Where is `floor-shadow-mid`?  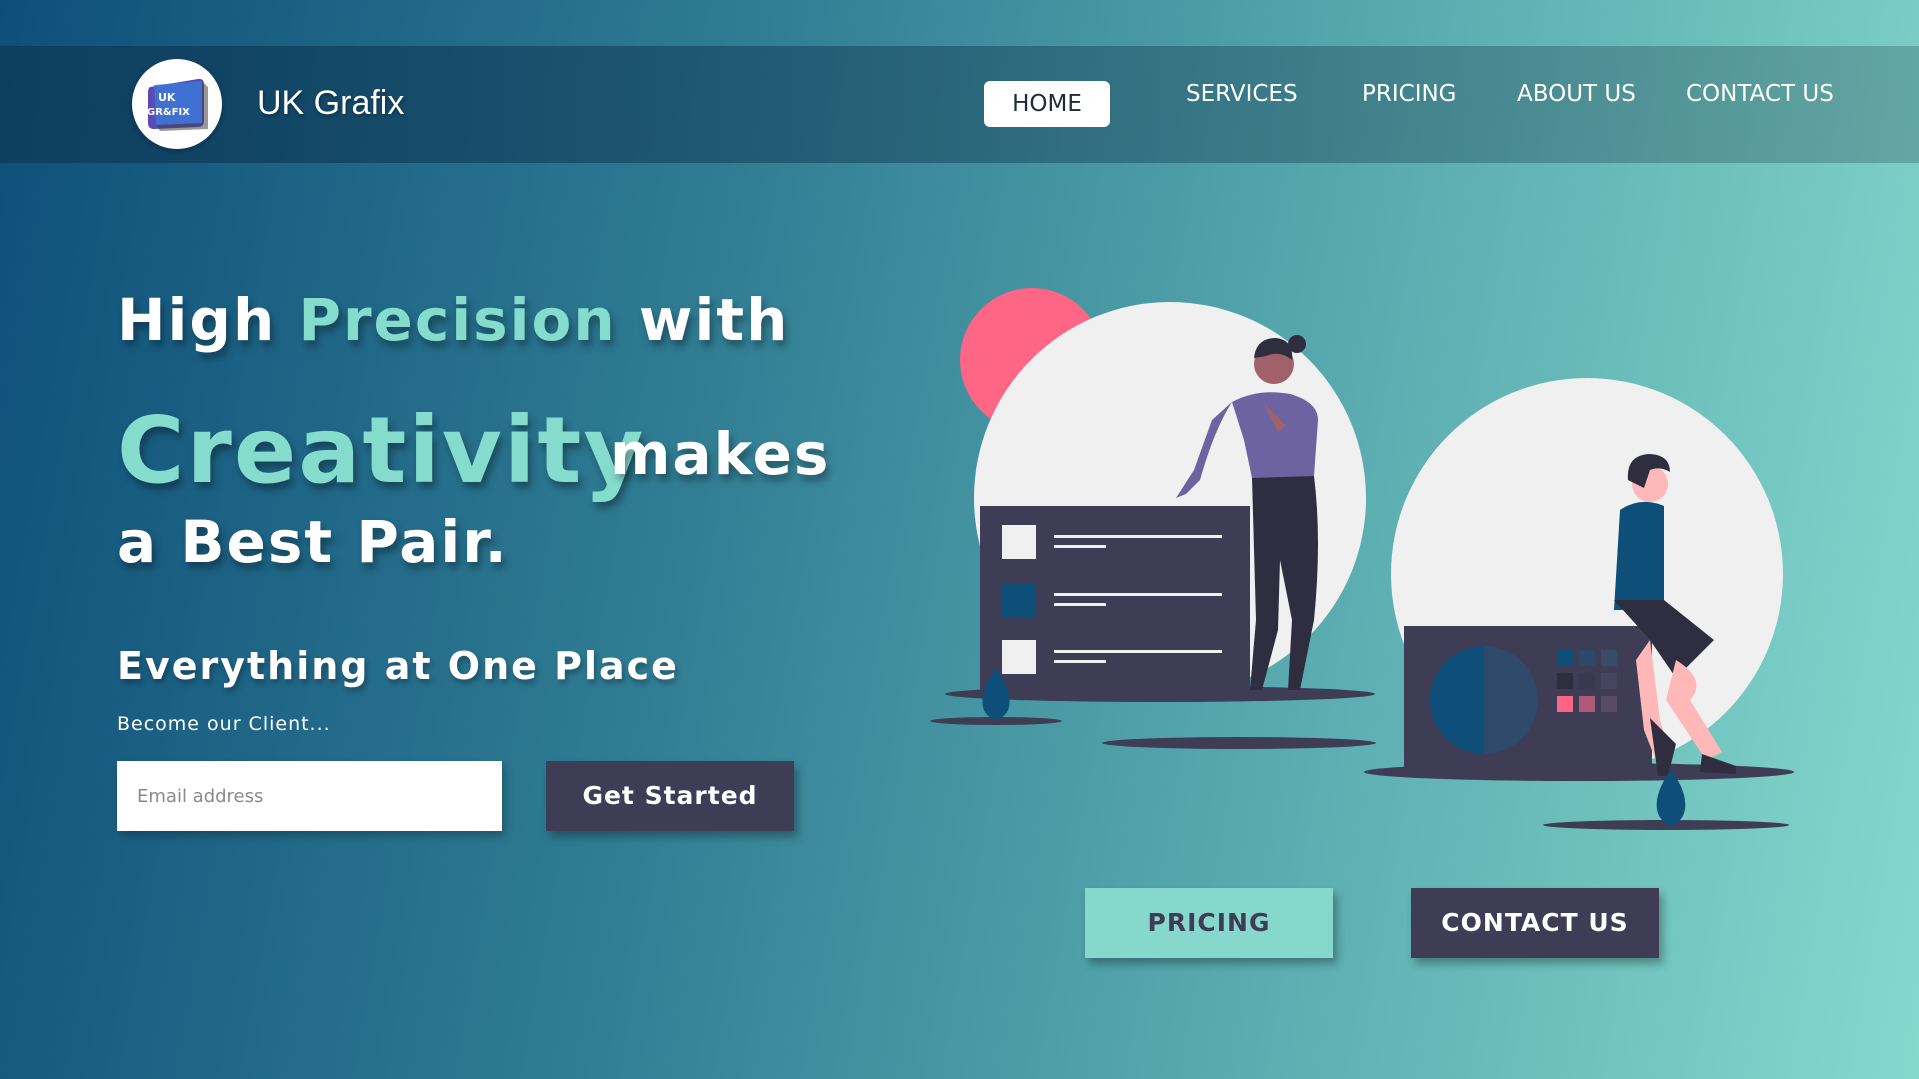
floor-shadow-mid is located at coordinates (1239, 743).